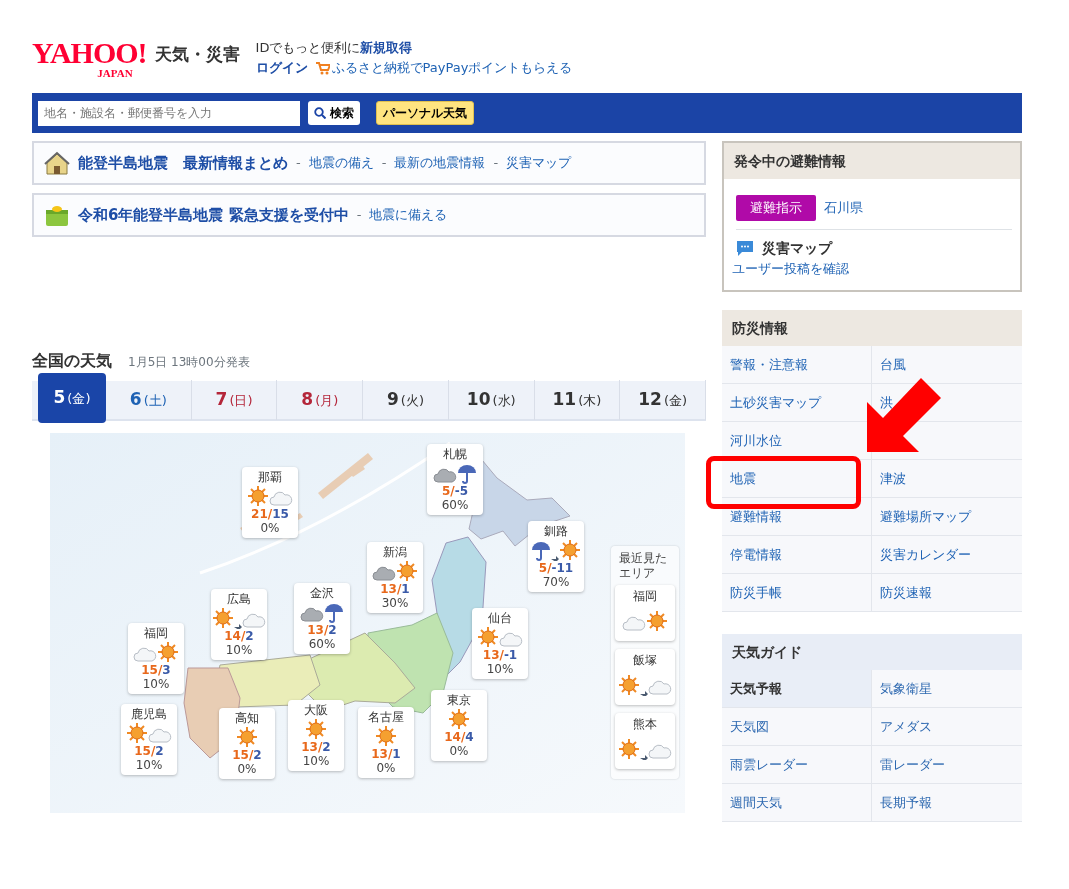 This screenshot has height=889, width=1069. Describe the element at coordinates (645, 724) in the screenshot. I see `city-name: 熊本` at that location.